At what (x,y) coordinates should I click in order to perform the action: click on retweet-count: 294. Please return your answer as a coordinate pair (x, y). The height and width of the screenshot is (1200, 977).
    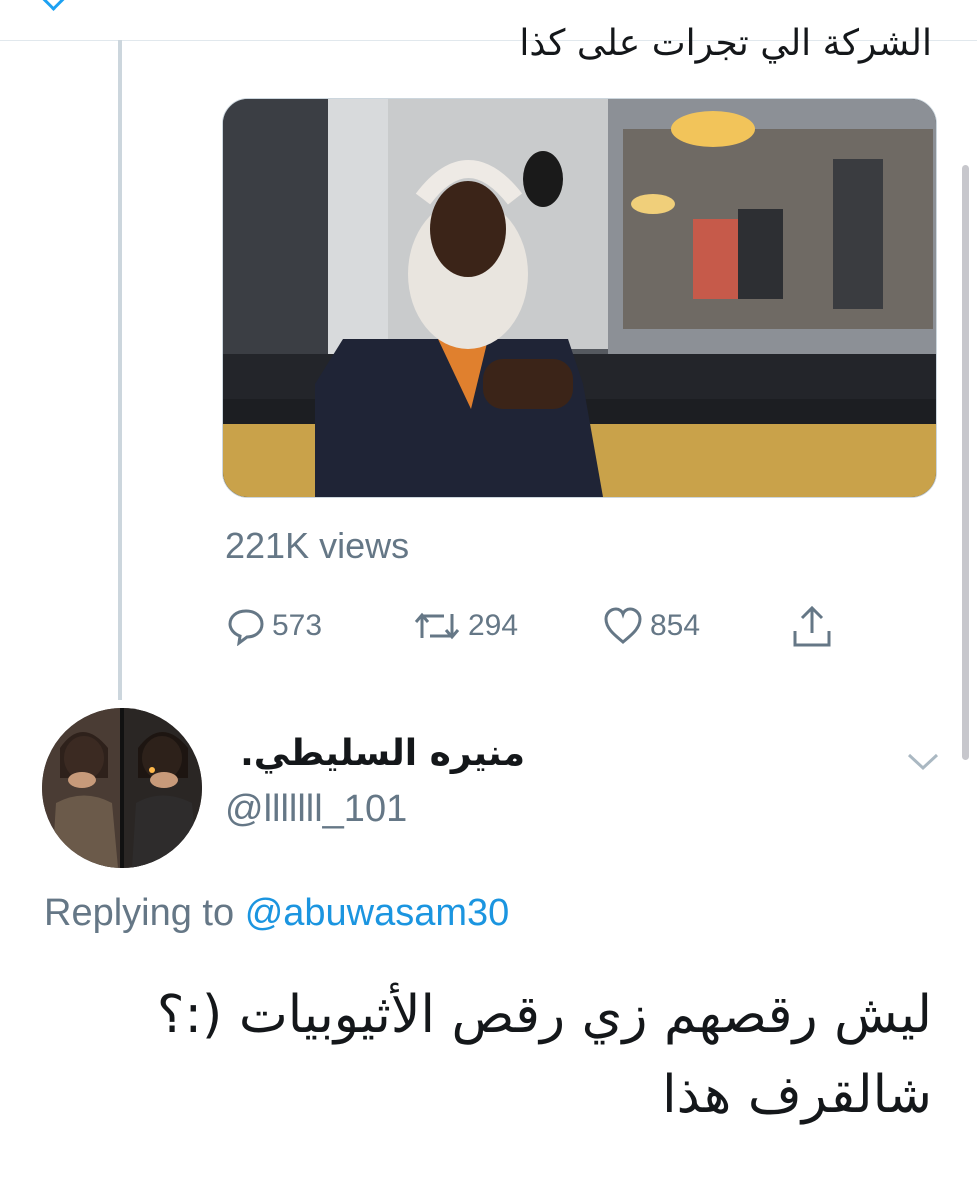
    Looking at the image, I should click on (493, 625).